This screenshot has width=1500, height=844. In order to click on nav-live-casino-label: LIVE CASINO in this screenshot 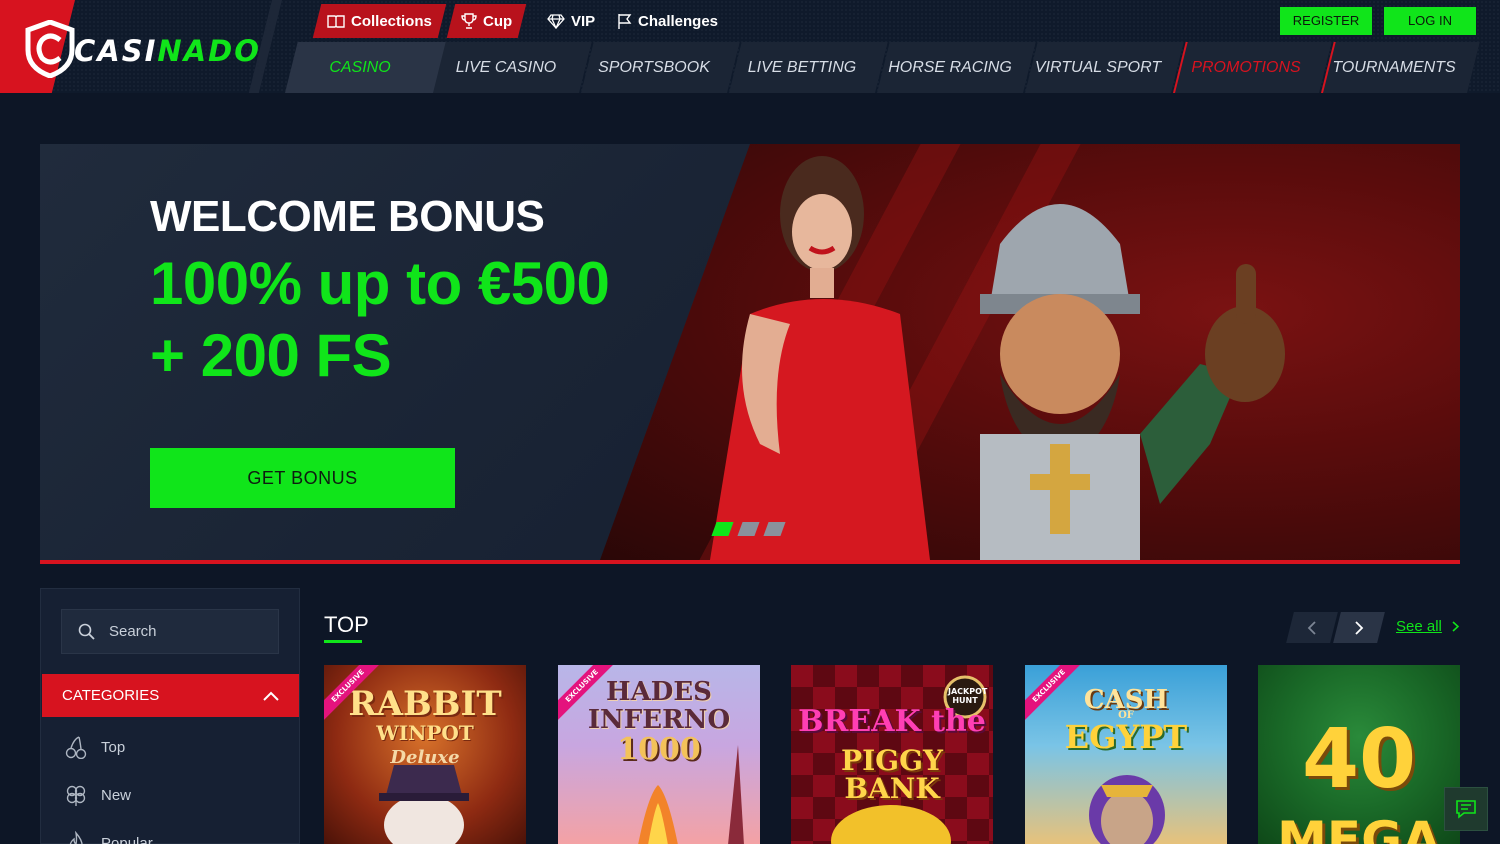, I will do `click(506, 67)`.